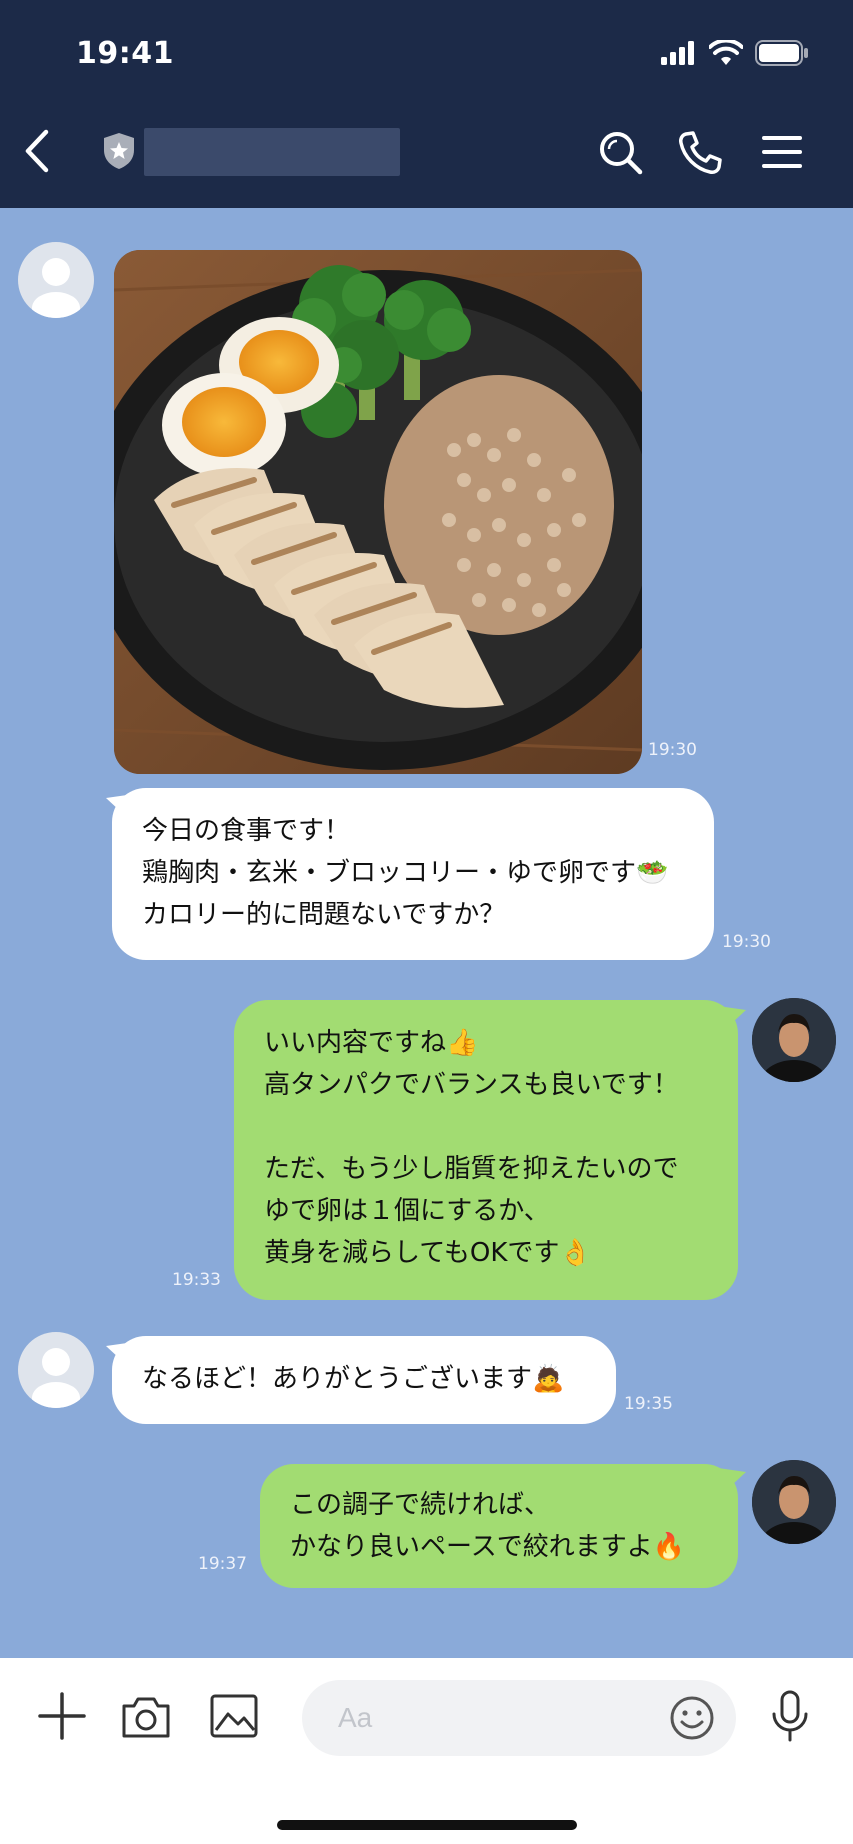  I want to click on message-line, so click(486, 1127).